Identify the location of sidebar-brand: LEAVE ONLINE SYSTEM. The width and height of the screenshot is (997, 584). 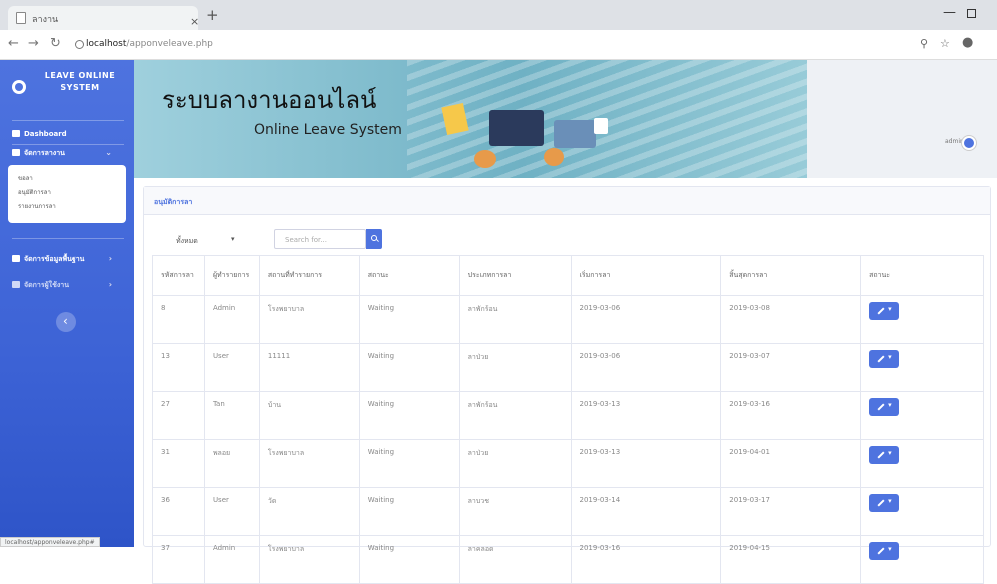
(67, 89).